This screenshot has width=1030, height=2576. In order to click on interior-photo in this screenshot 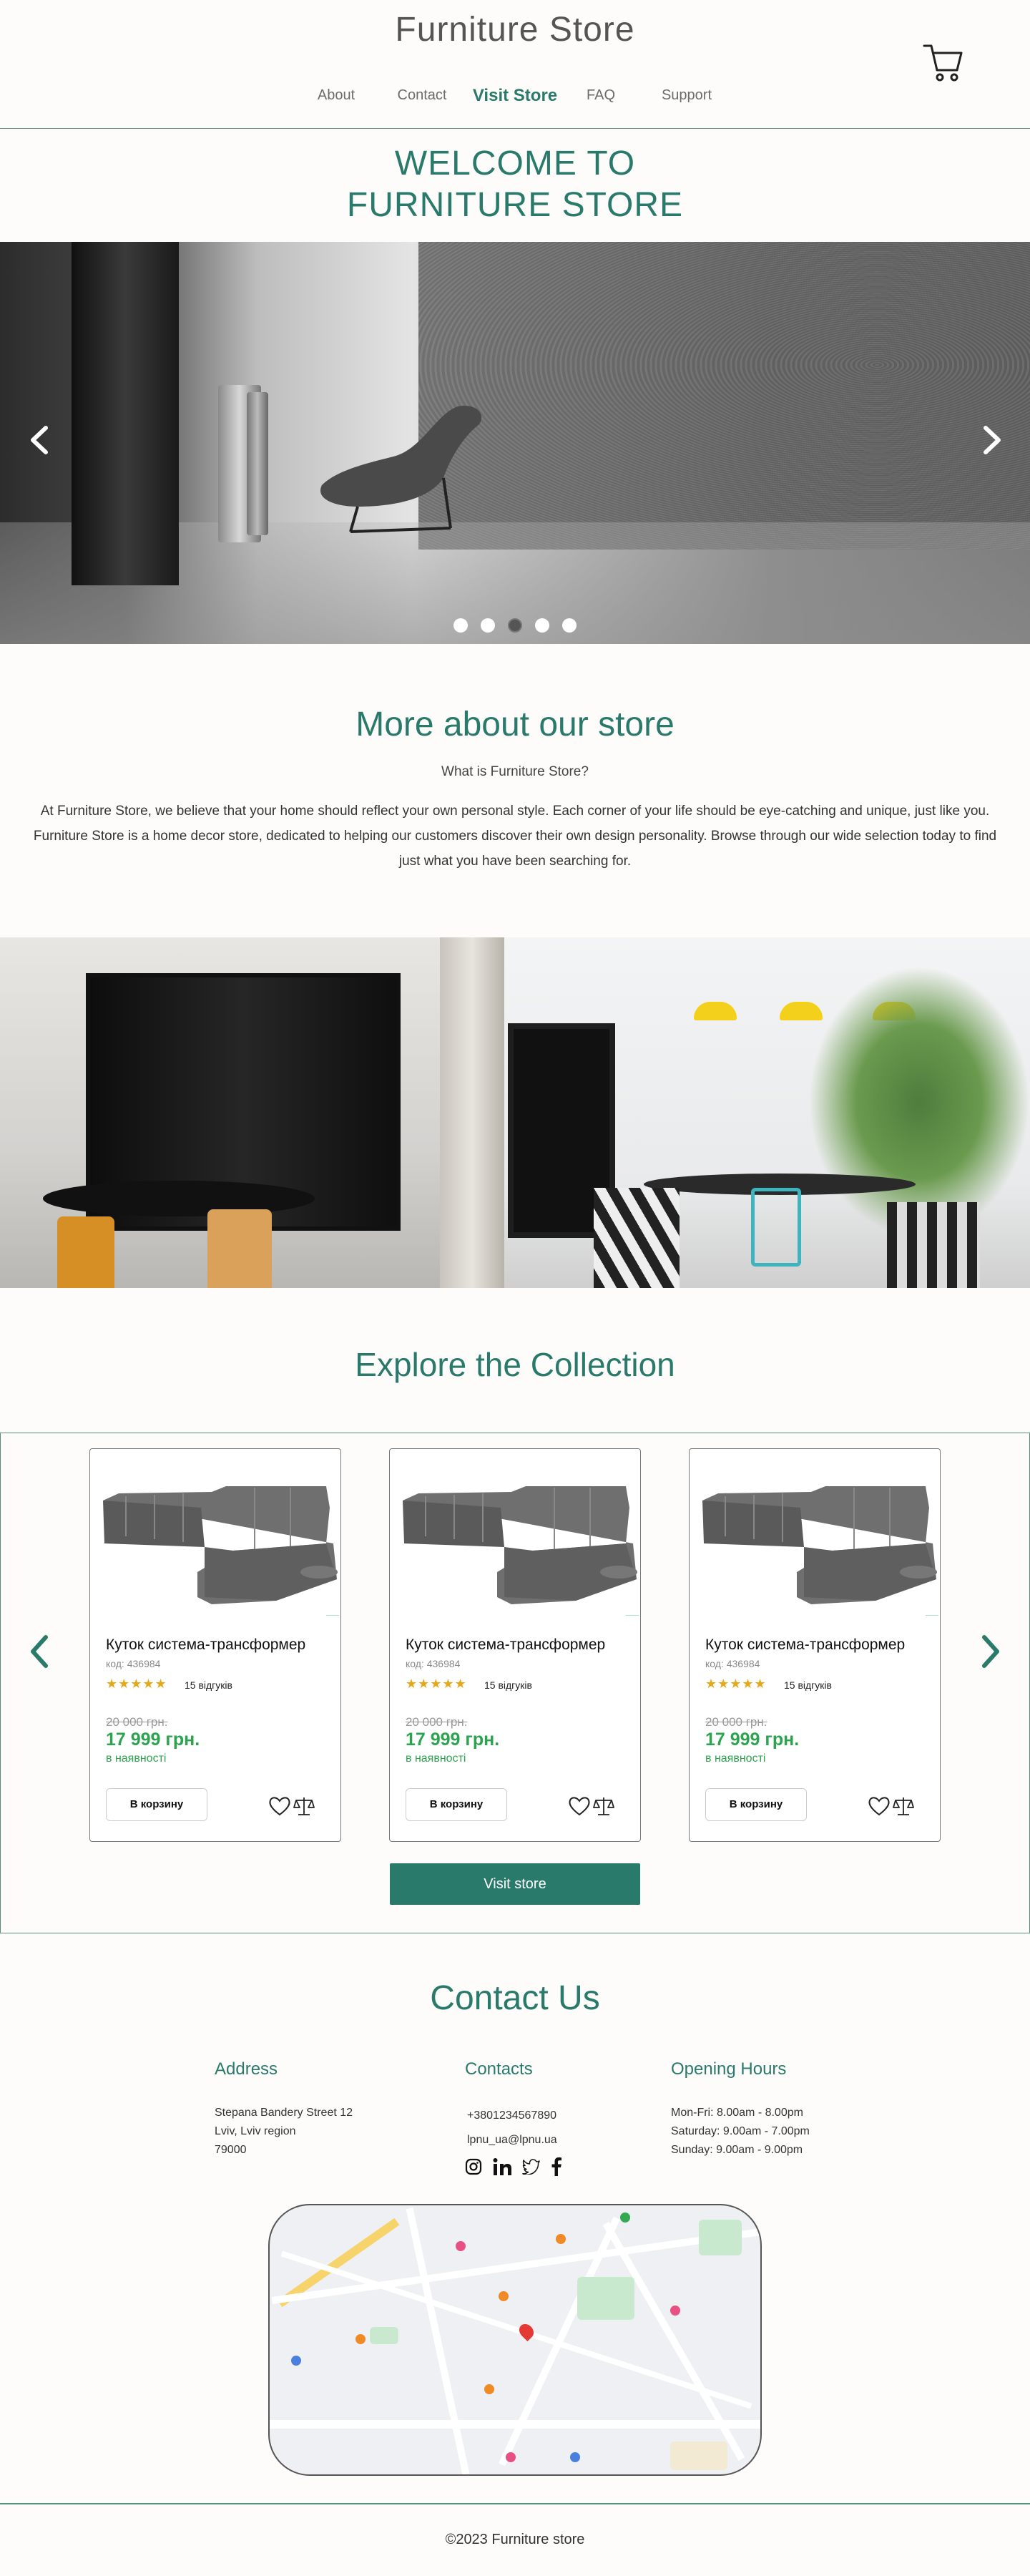, I will do `click(515, 1112)`.